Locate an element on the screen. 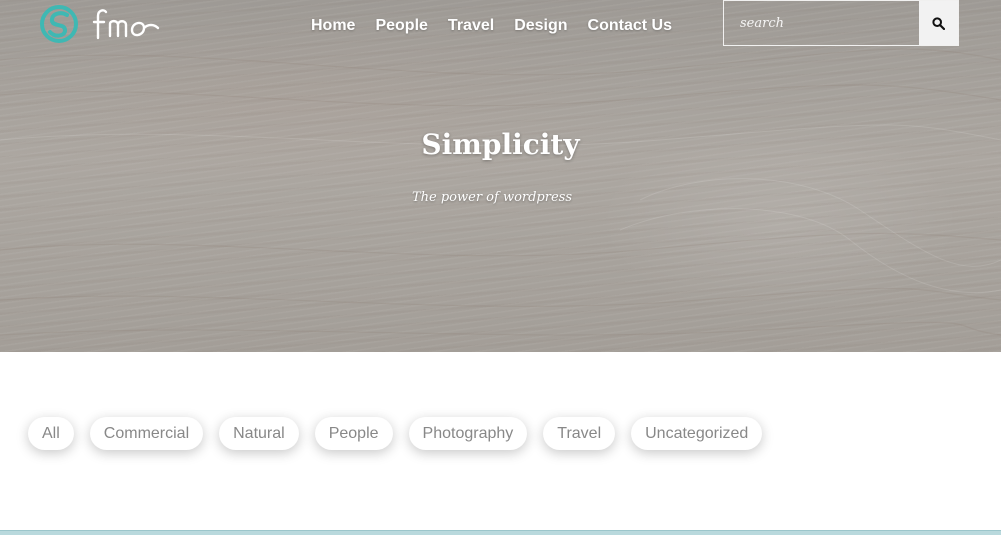  search-button is located at coordinates (938, 23).